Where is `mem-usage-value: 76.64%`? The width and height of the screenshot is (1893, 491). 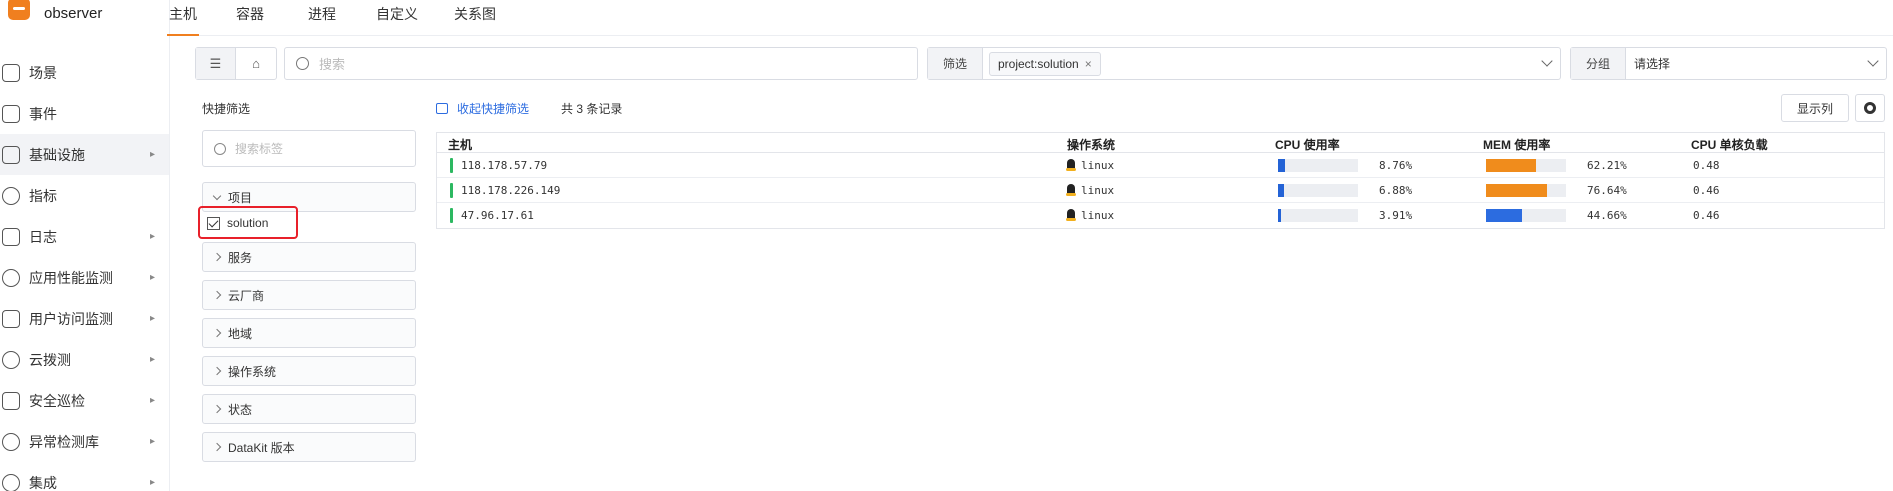
mem-usage-value: 76.64% is located at coordinates (1607, 190).